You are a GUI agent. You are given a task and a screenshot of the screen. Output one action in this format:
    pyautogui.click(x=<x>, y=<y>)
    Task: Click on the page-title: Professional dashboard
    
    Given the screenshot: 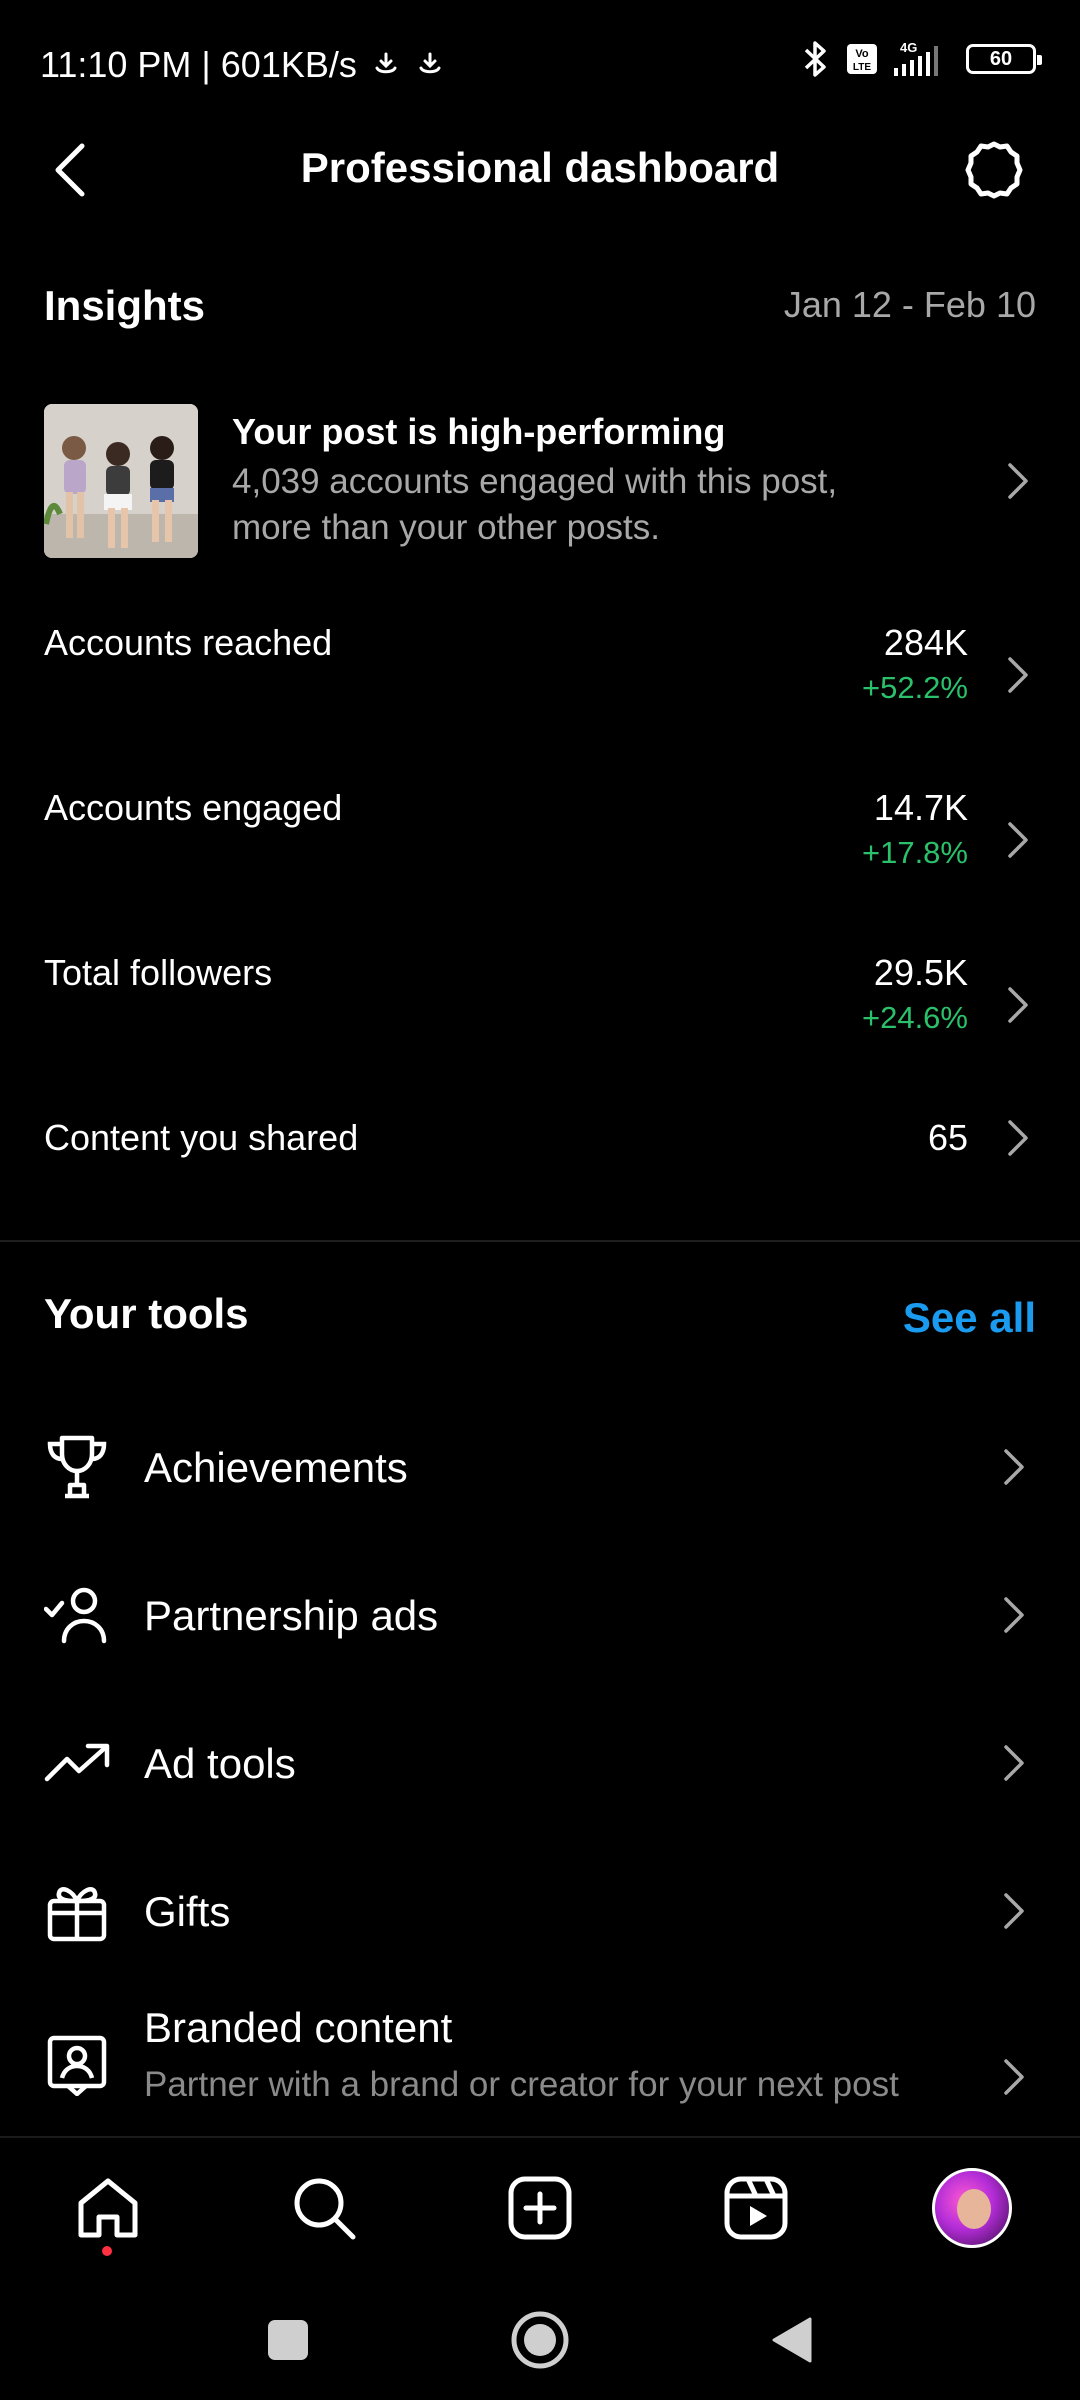 What is the action you would take?
    pyautogui.click(x=540, y=167)
    